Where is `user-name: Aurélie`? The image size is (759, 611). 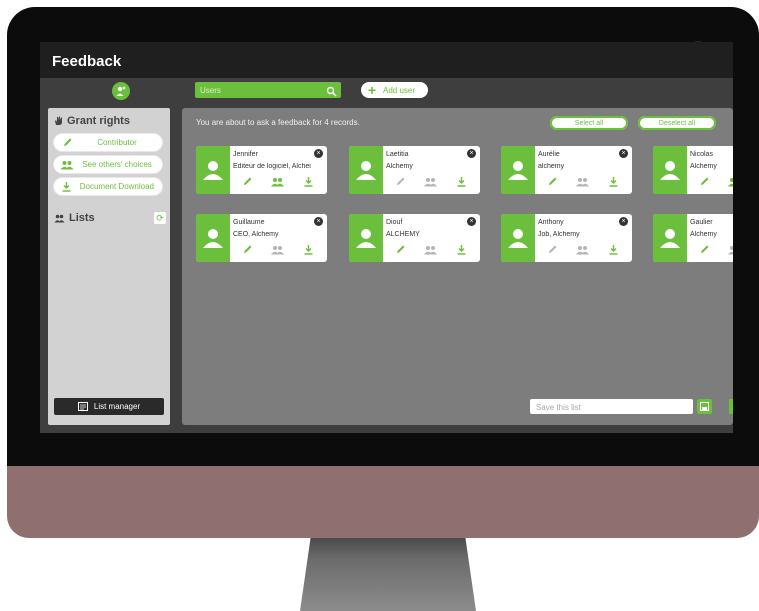
user-name: Aurélie is located at coordinates (549, 154).